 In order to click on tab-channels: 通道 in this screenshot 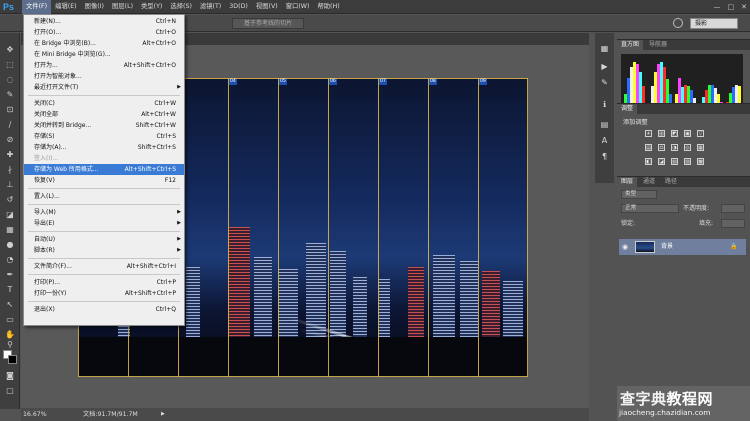, I will do `click(649, 182)`.